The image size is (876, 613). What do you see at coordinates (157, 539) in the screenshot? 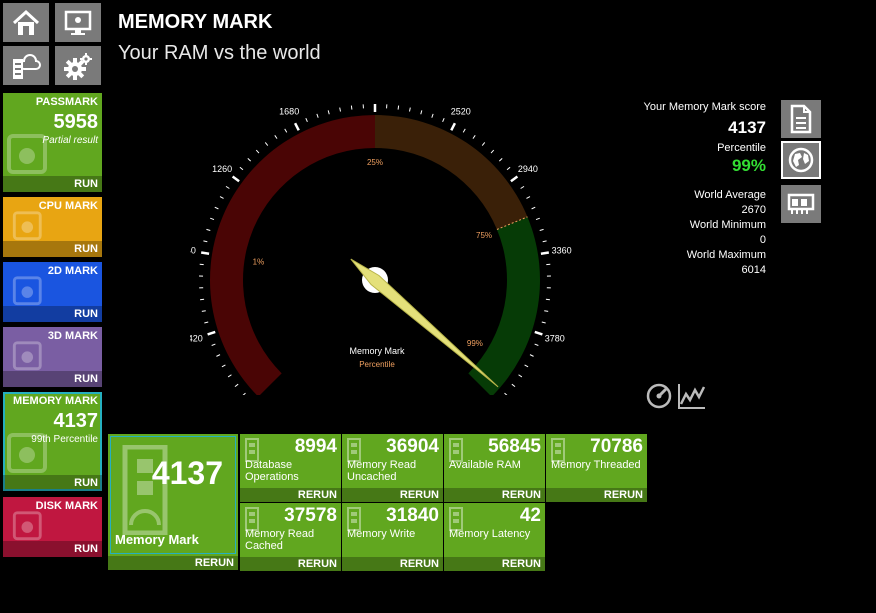
I see `memory-mark-label: Memory Mark` at bounding box center [157, 539].